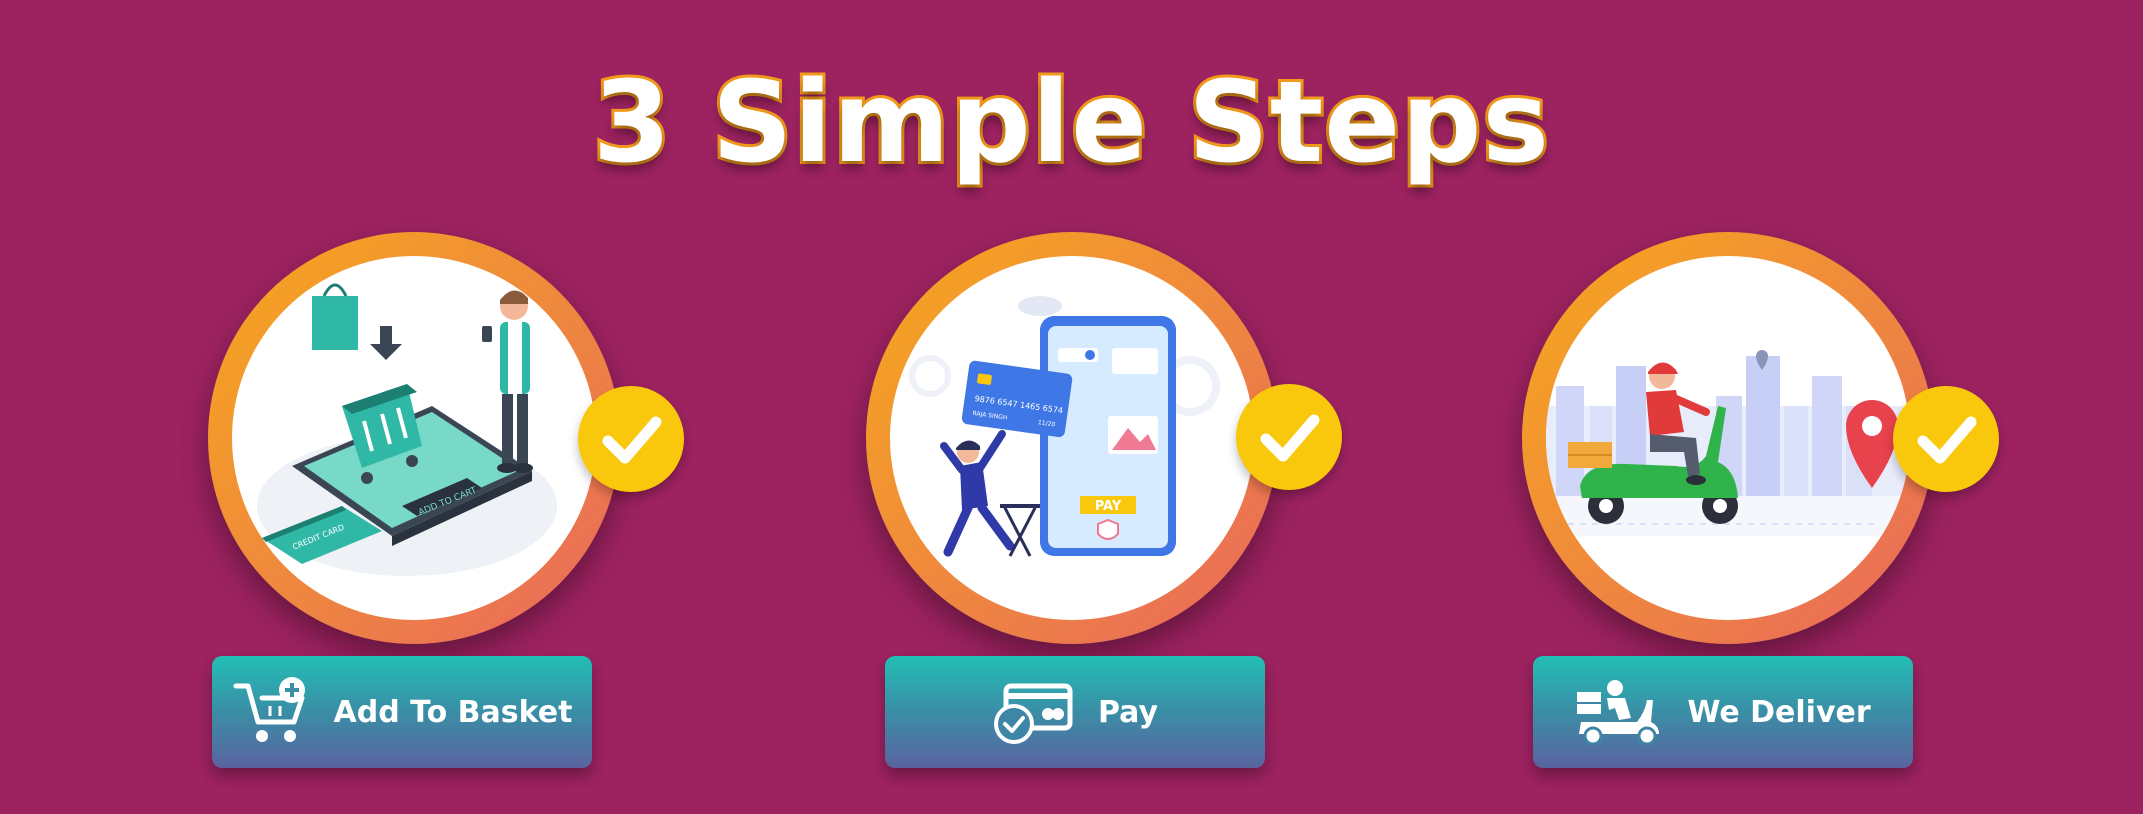 The image size is (2143, 814). I want to click on step-2-illustration-ring: PAY 9876 6547 1465 6574 RAJA SINGH 11/20, so click(1072, 438).